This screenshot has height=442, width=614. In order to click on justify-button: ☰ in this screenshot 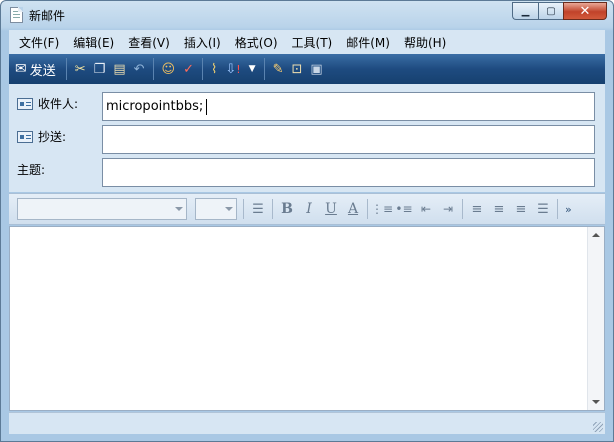, I will do `click(543, 209)`.